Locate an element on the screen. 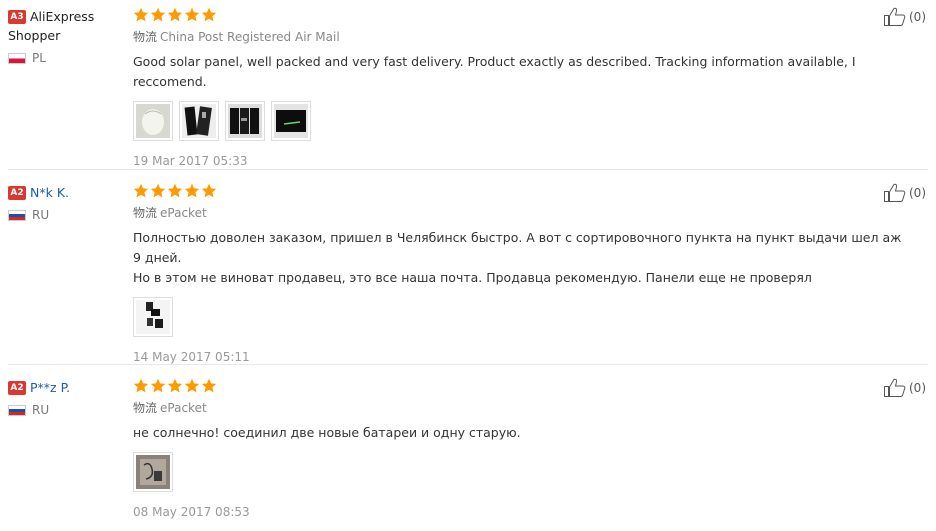 The image size is (936, 531). country: PL is located at coordinates (68, 58).